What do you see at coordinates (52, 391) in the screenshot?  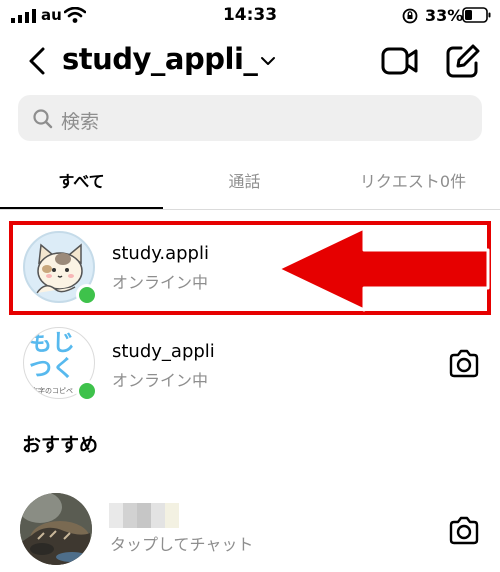 I see `avatar-tagline: 文字のコピペ` at bounding box center [52, 391].